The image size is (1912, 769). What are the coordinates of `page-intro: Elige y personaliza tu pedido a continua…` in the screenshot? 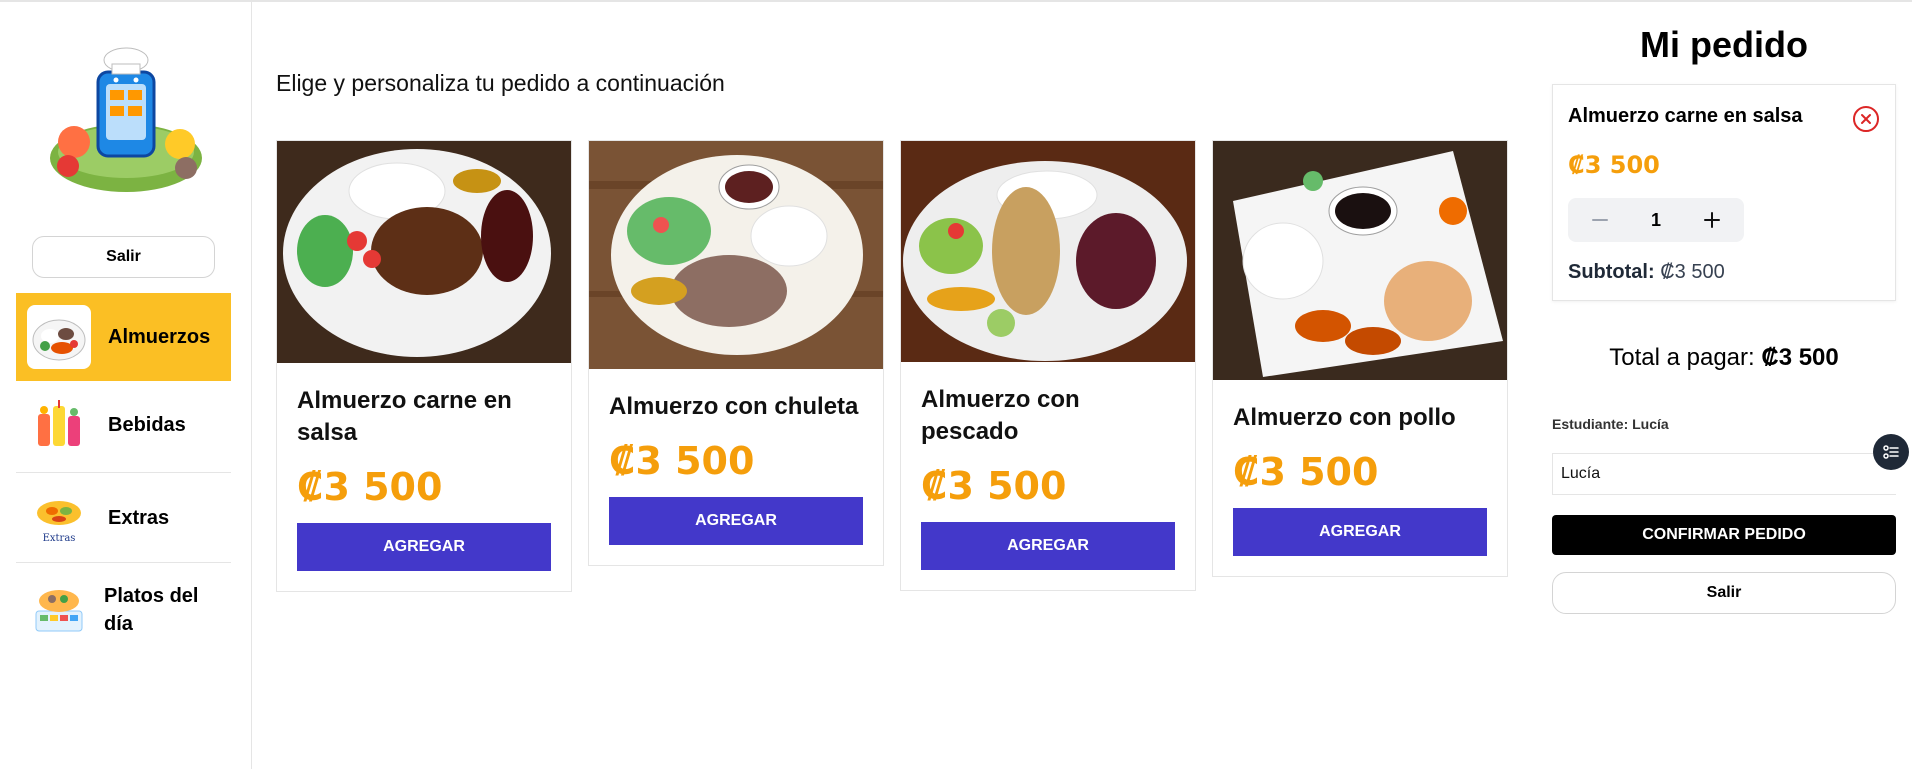 It's located at (500, 83).